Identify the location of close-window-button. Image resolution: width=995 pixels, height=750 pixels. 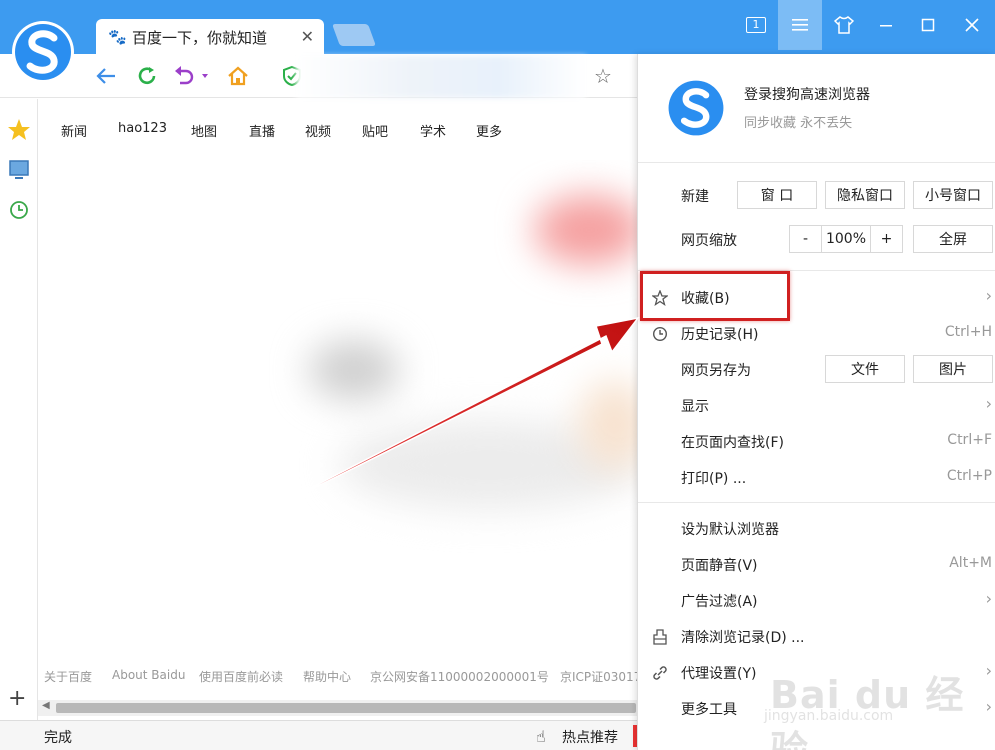
(972, 25).